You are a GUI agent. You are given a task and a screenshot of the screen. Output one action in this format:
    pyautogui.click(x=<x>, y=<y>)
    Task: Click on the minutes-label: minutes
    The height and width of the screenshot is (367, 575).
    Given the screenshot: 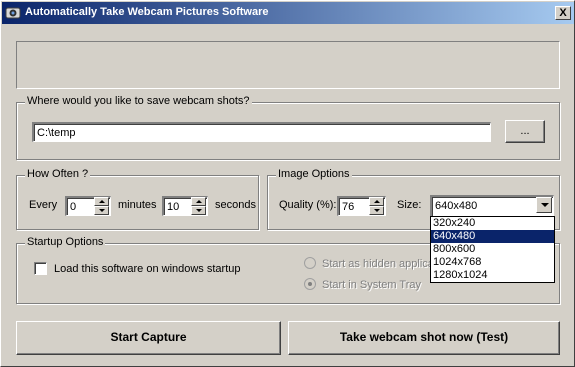 What is the action you would take?
    pyautogui.click(x=137, y=205)
    